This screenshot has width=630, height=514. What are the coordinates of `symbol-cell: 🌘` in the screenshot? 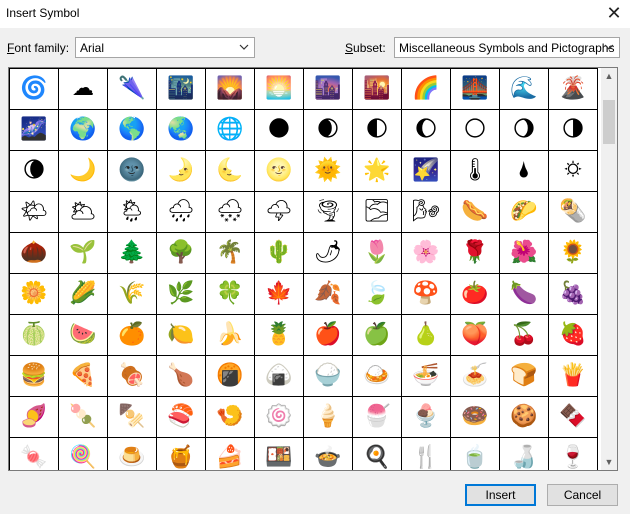 It's located at (34, 171).